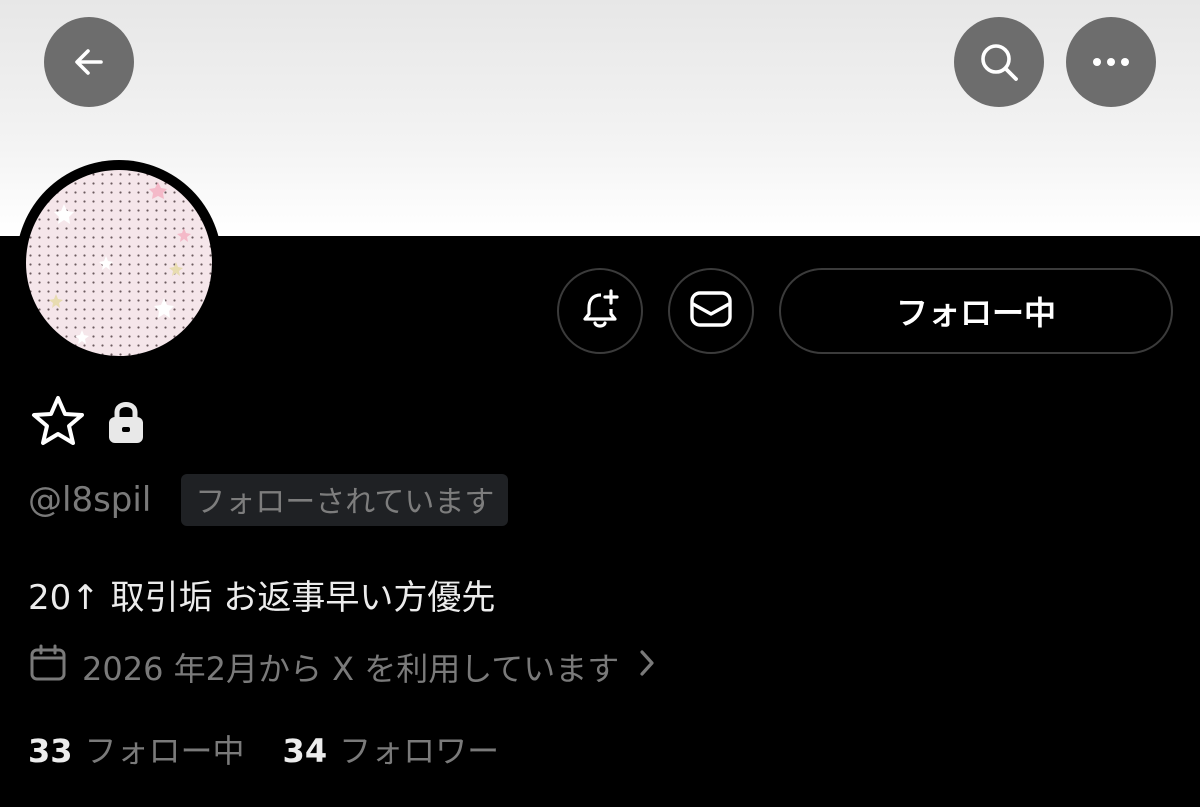 This screenshot has width=1200, height=807. I want to click on search-button, so click(999, 62).